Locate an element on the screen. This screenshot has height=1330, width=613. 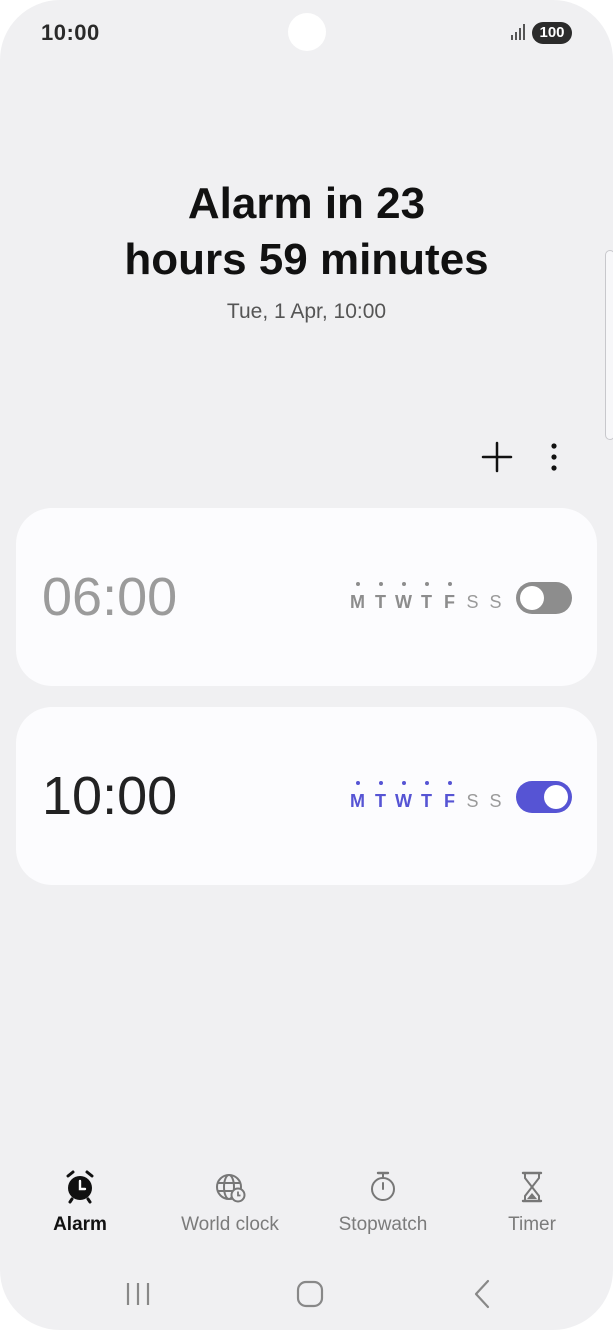
tab-label: Alarm is located at coordinates (80, 1224).